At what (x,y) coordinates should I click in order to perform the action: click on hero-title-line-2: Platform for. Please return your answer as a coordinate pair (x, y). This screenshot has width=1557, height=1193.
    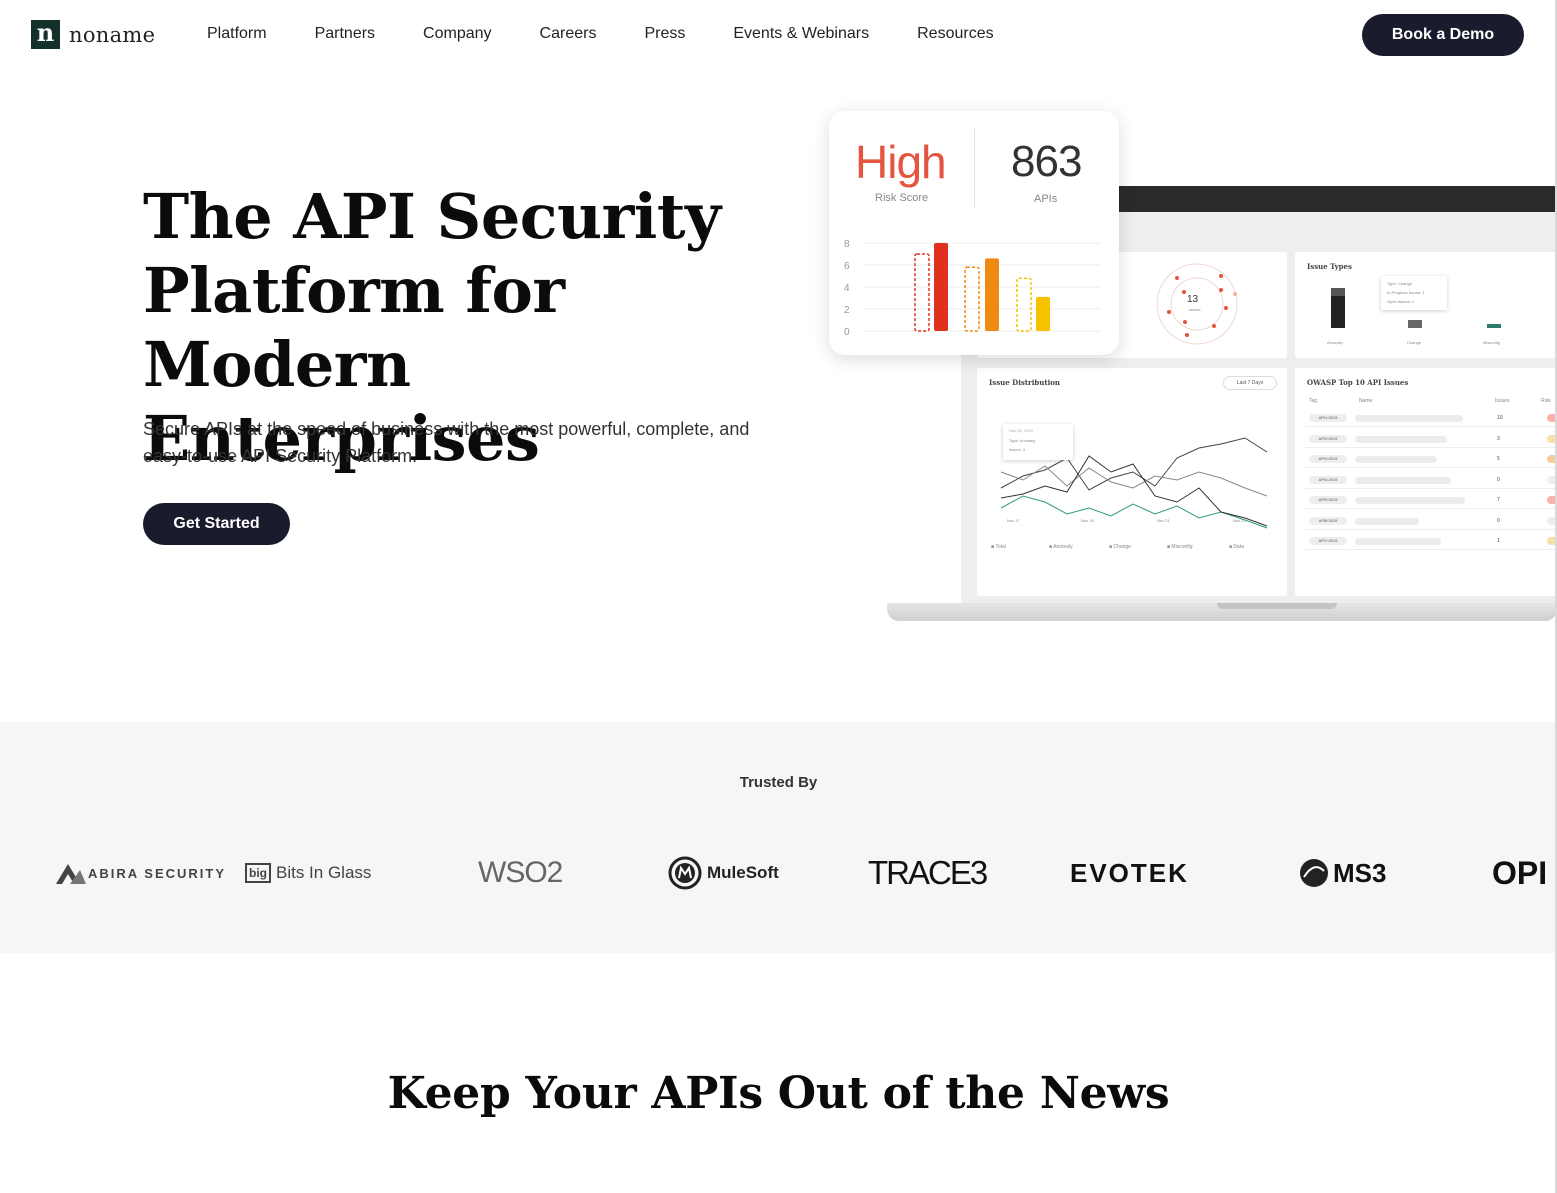
    Looking at the image, I should click on (354, 290).